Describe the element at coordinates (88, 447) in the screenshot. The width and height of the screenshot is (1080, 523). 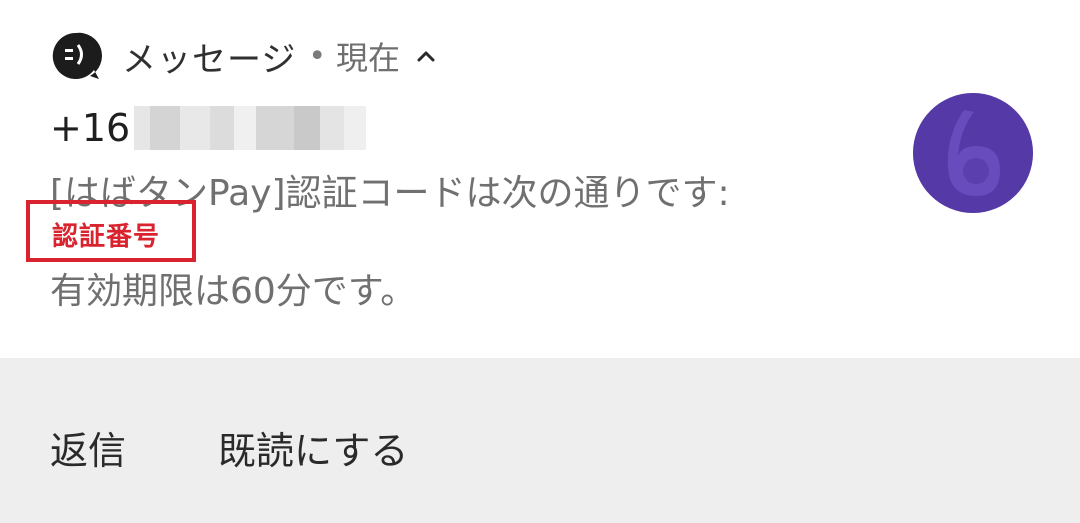
I see `reply-button: 返信` at that location.